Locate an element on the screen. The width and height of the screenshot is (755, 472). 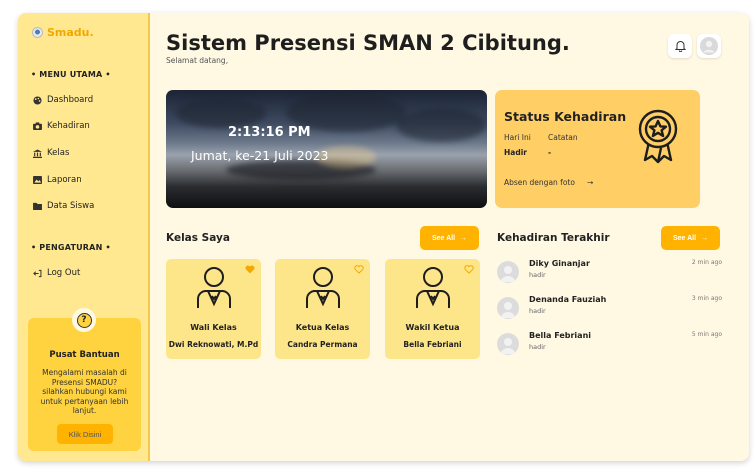
sidebar-item-dashboard: Dashboard is located at coordinates (63, 100).